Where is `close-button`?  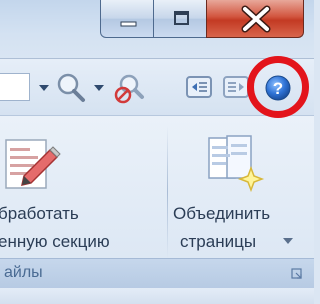
close-button is located at coordinates (255, 19).